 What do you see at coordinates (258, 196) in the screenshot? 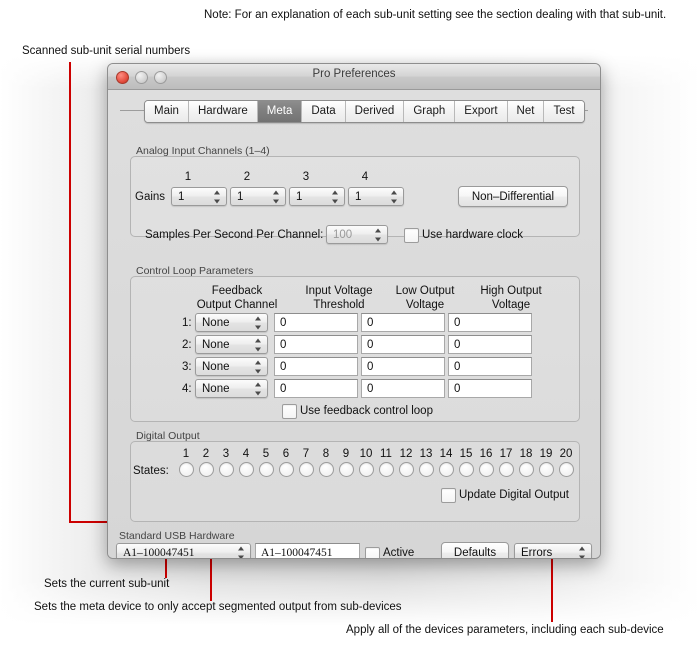
I see `gain-popup-2: 1` at bounding box center [258, 196].